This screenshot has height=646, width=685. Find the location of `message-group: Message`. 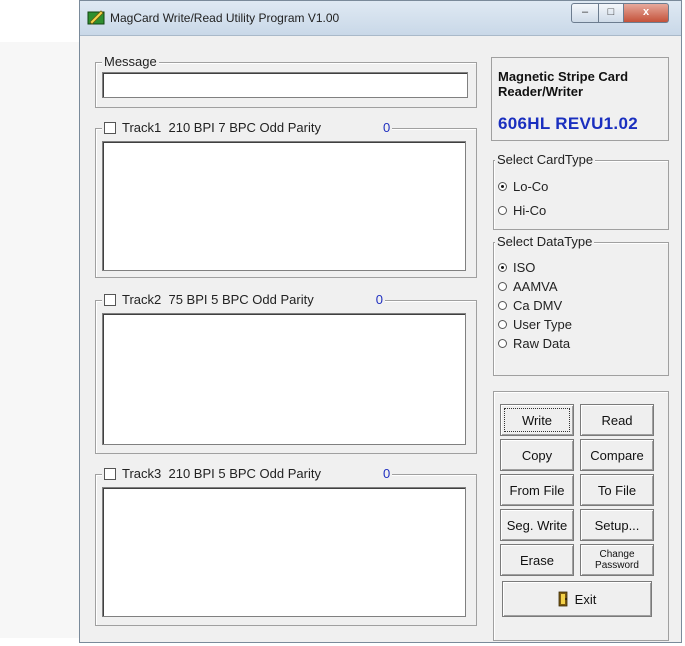

message-group: Message is located at coordinates (286, 81).